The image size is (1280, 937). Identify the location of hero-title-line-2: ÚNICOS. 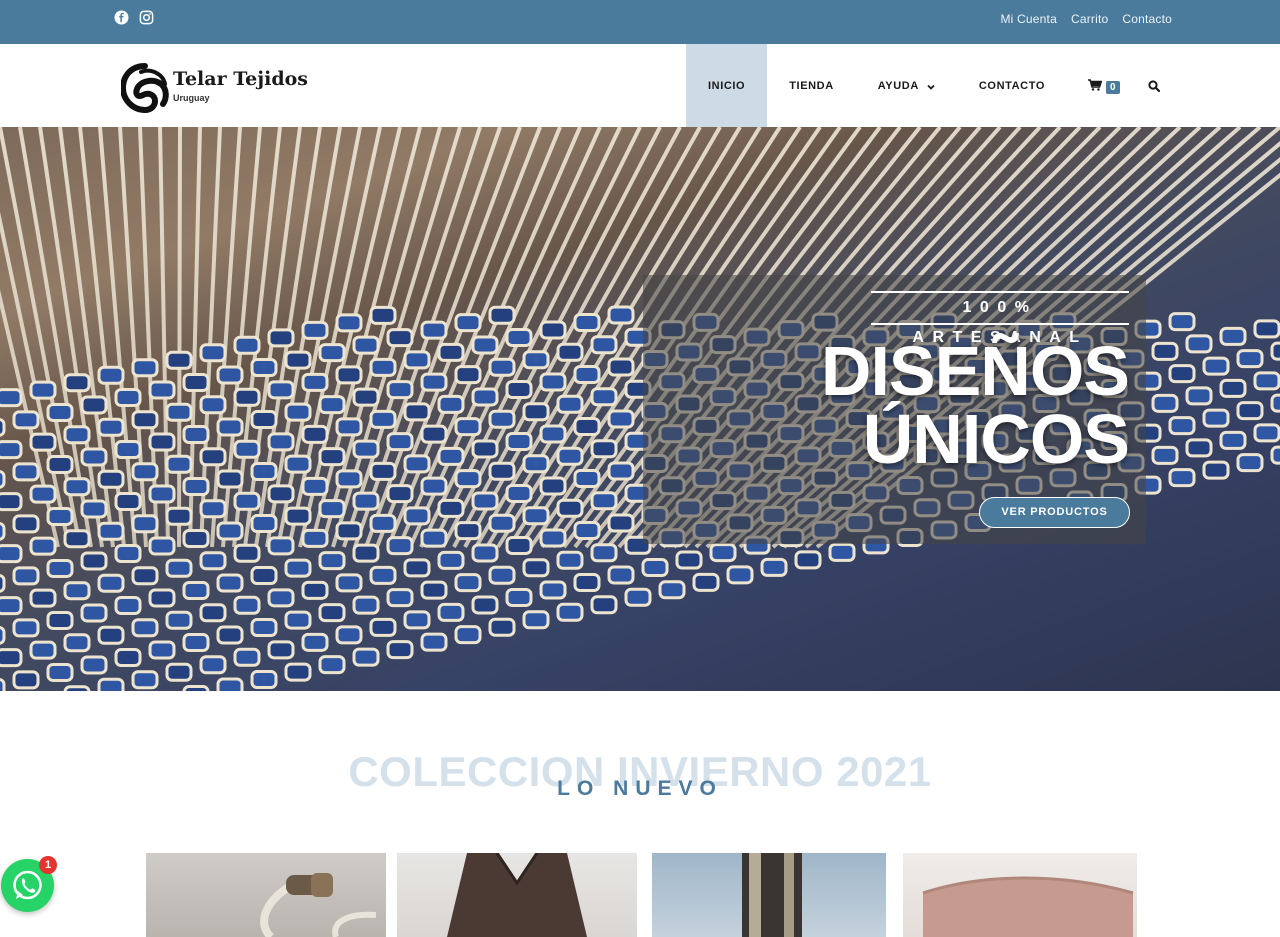
(996, 439).